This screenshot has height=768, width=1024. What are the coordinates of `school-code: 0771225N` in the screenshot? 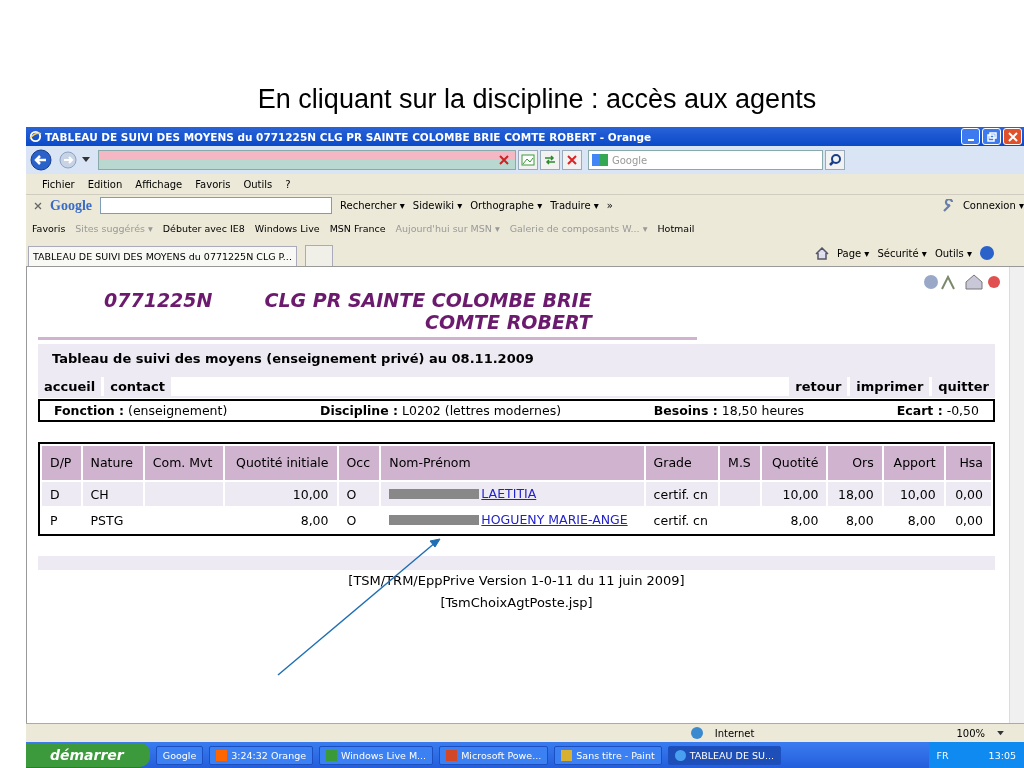 It's located at (158, 301).